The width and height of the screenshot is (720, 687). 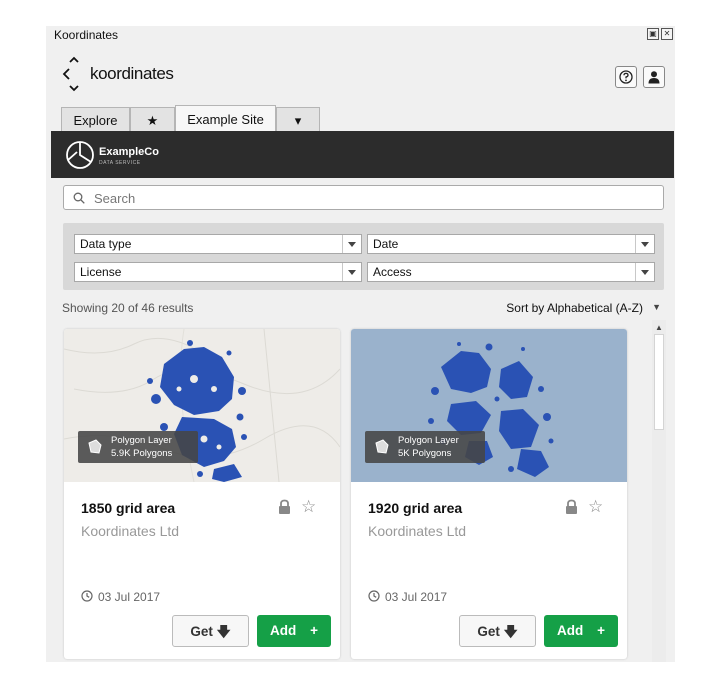 I want to click on panel-title: Koordinates, so click(x=86, y=35).